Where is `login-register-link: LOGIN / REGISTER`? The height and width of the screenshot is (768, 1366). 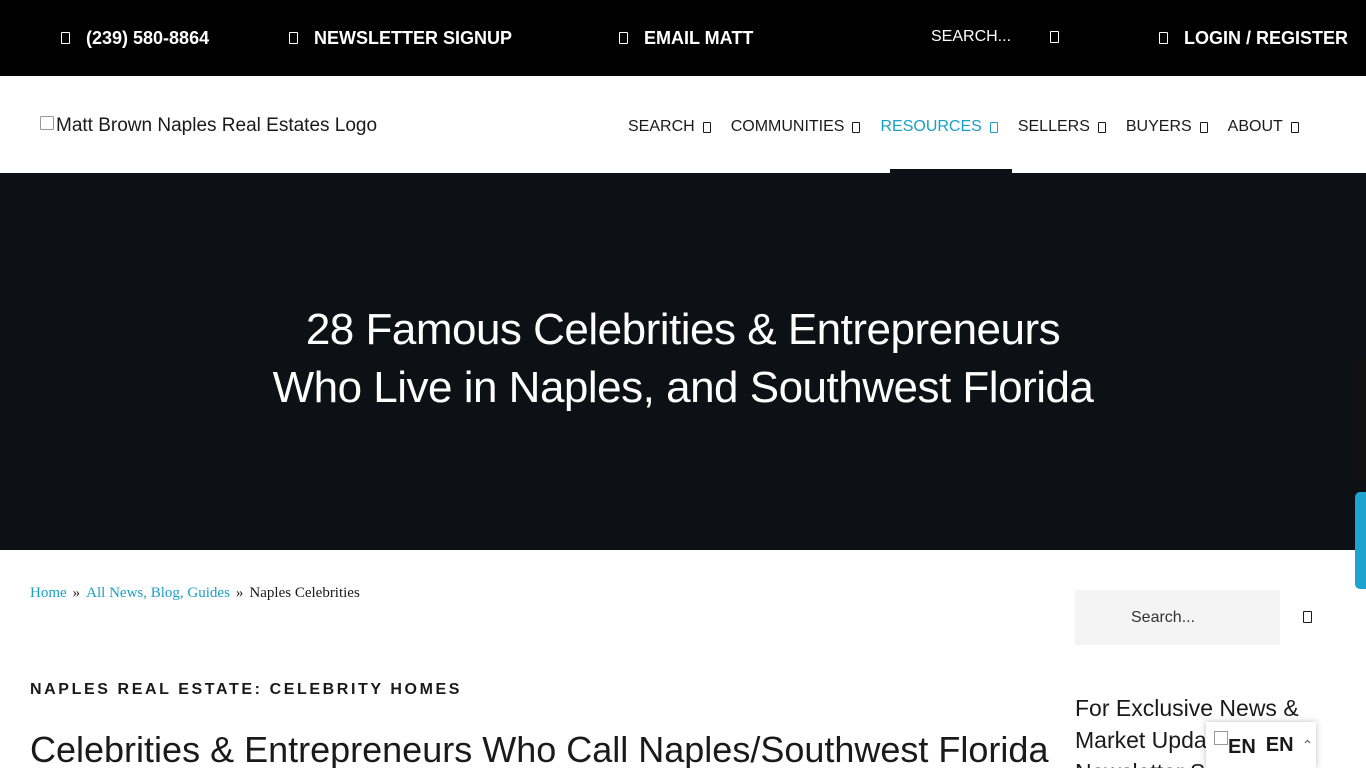 login-register-link: LOGIN / REGISTER is located at coordinates (1253, 38).